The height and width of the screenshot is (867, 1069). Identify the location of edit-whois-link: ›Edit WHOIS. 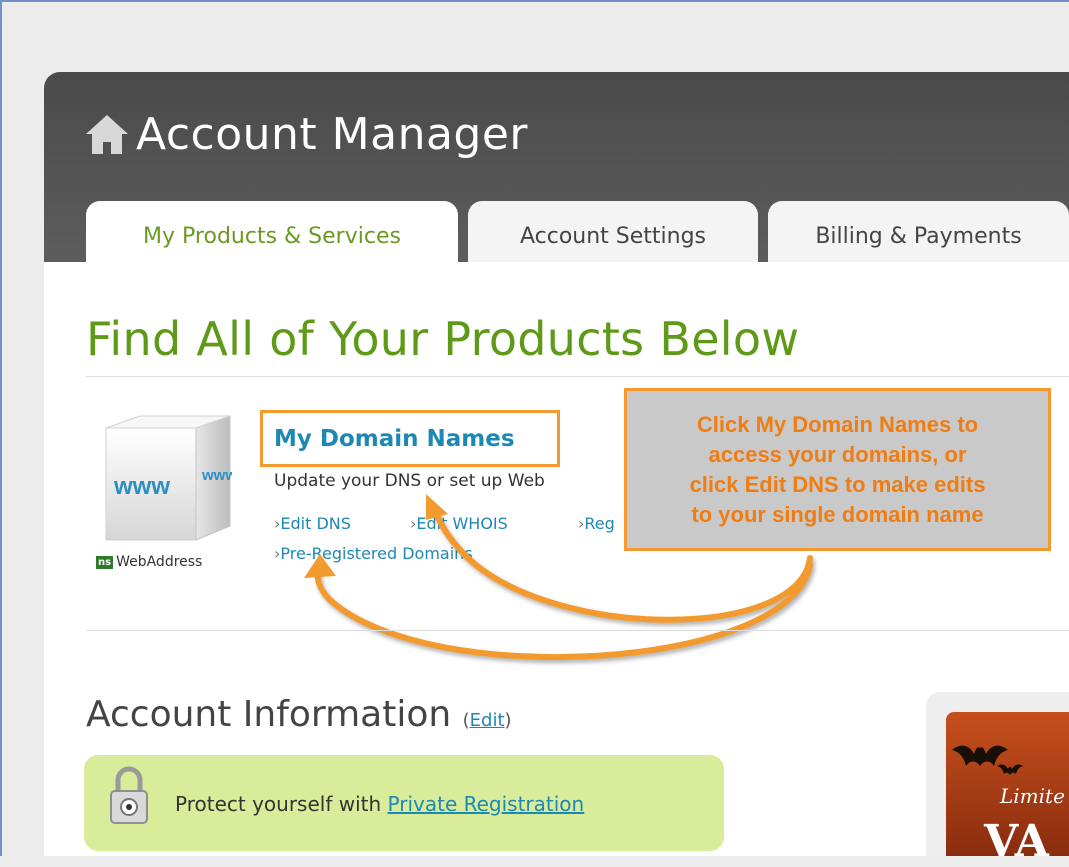
(459, 523).